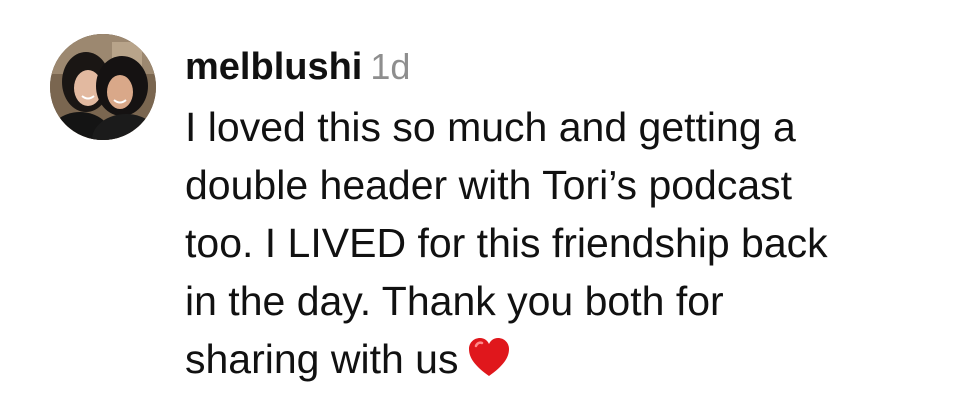 Image resolution: width=980 pixels, height=420 pixels. I want to click on comment-line: double header with Tori’s podcast, so click(489, 185).